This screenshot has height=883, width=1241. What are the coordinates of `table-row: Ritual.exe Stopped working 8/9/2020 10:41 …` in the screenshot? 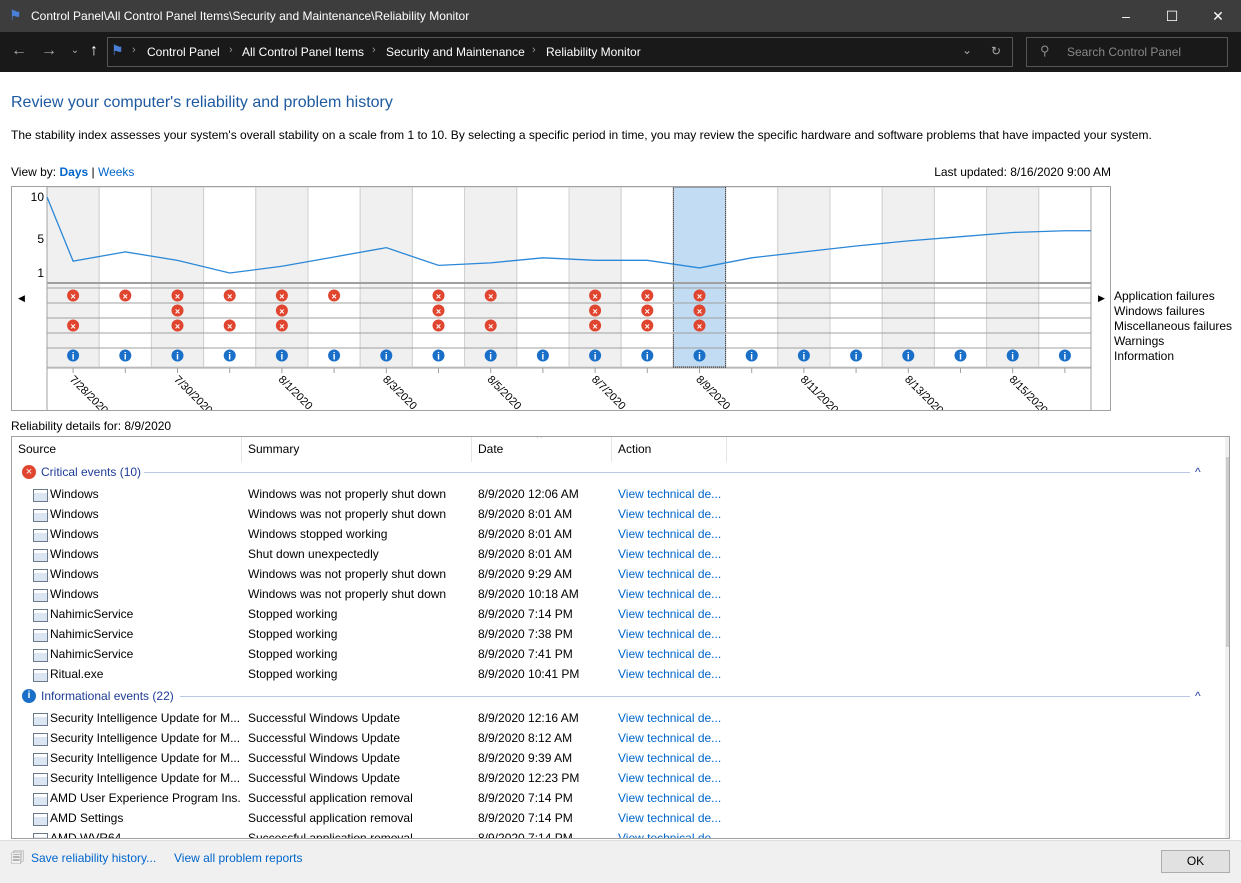 It's located at (612, 674).